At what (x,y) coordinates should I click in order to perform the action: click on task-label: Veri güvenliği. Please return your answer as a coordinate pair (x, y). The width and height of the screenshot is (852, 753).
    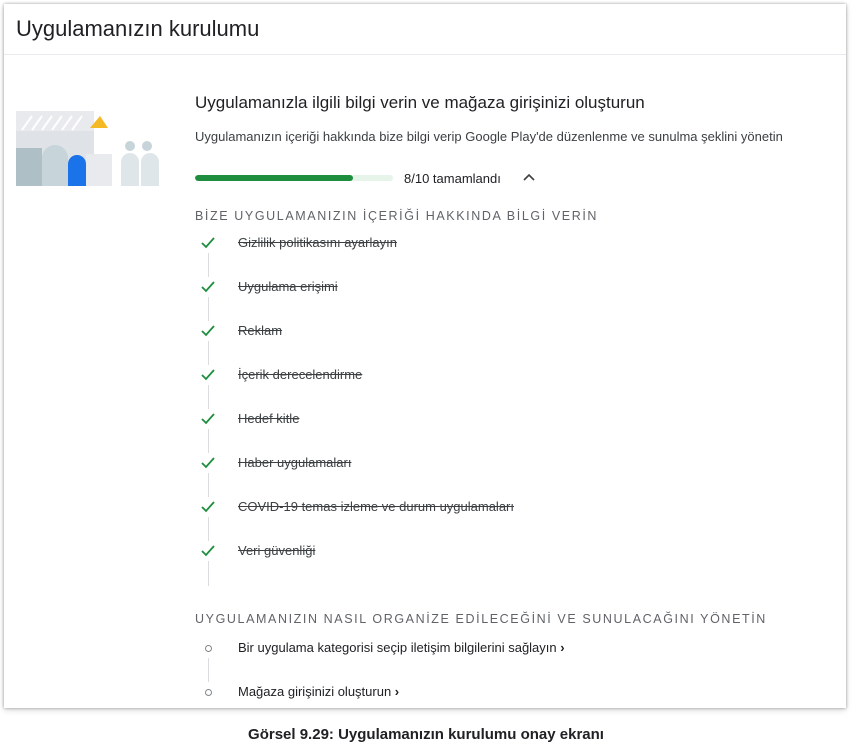
    Looking at the image, I should click on (276, 550).